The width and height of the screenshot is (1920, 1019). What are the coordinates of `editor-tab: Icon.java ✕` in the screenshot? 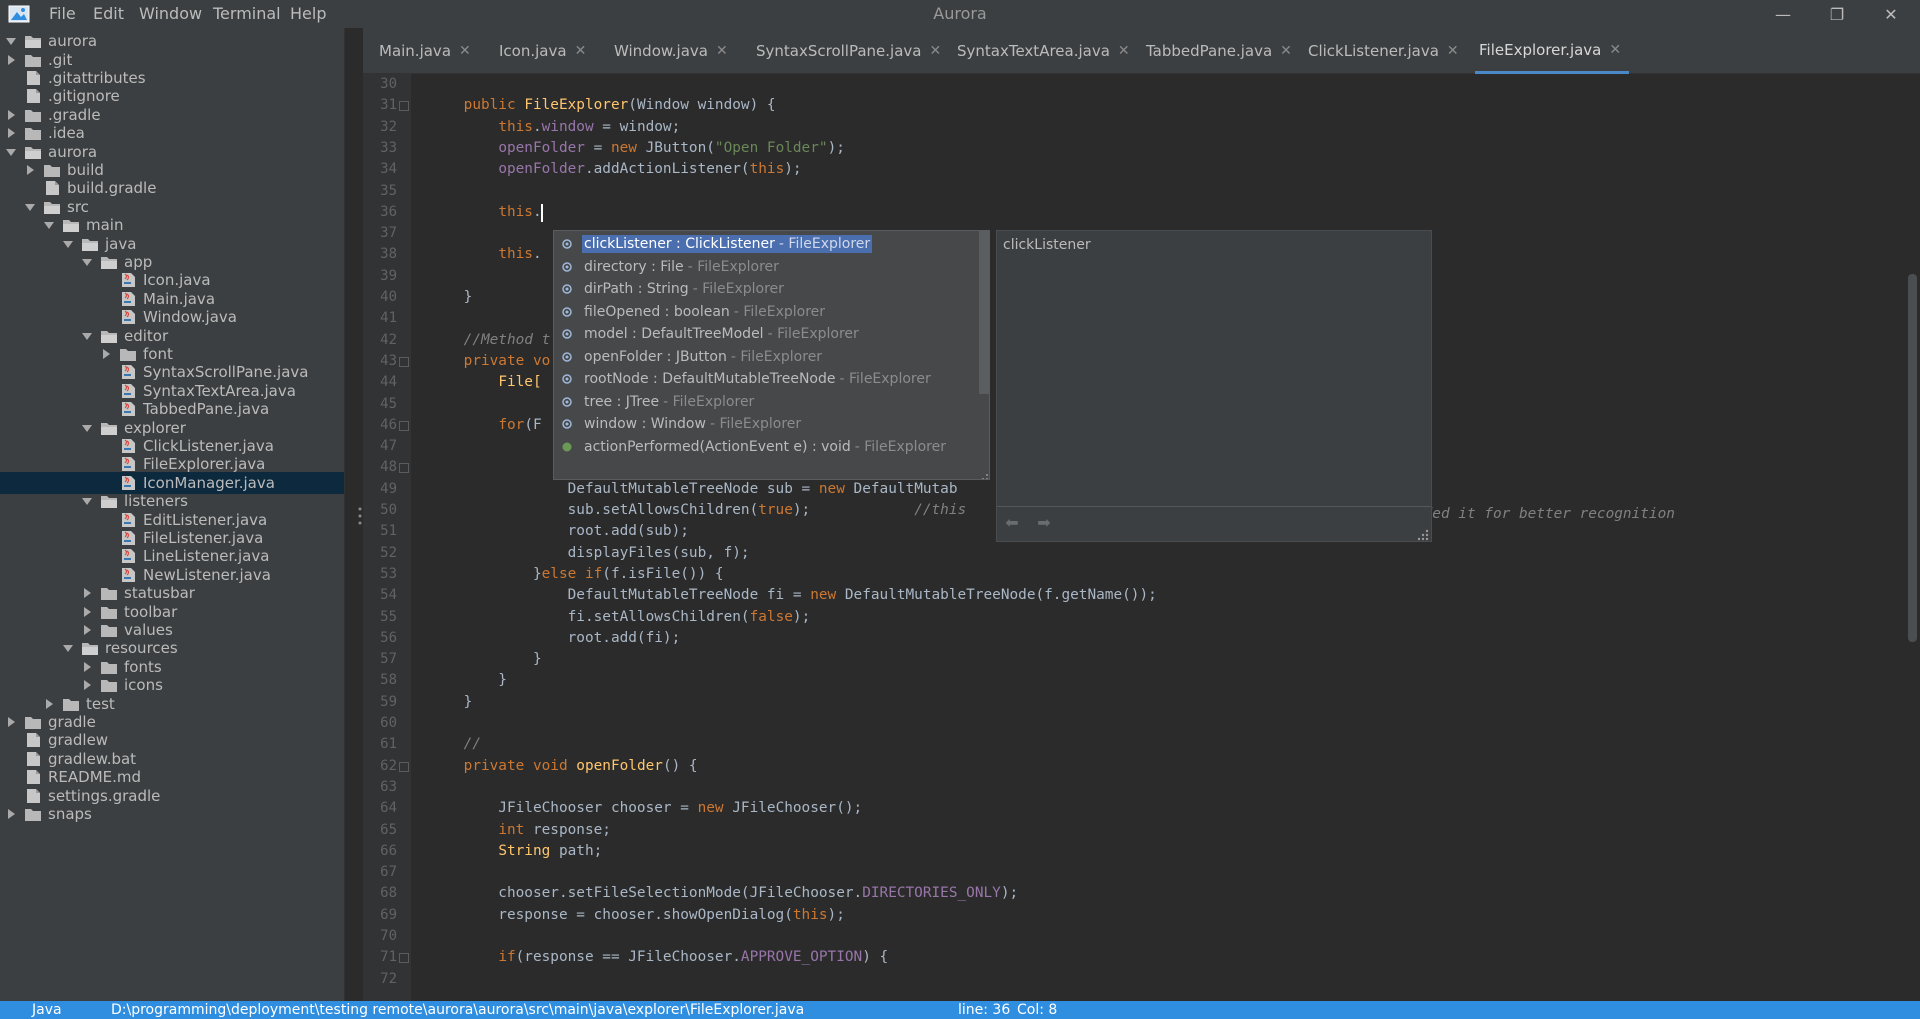 It's located at (544, 51).